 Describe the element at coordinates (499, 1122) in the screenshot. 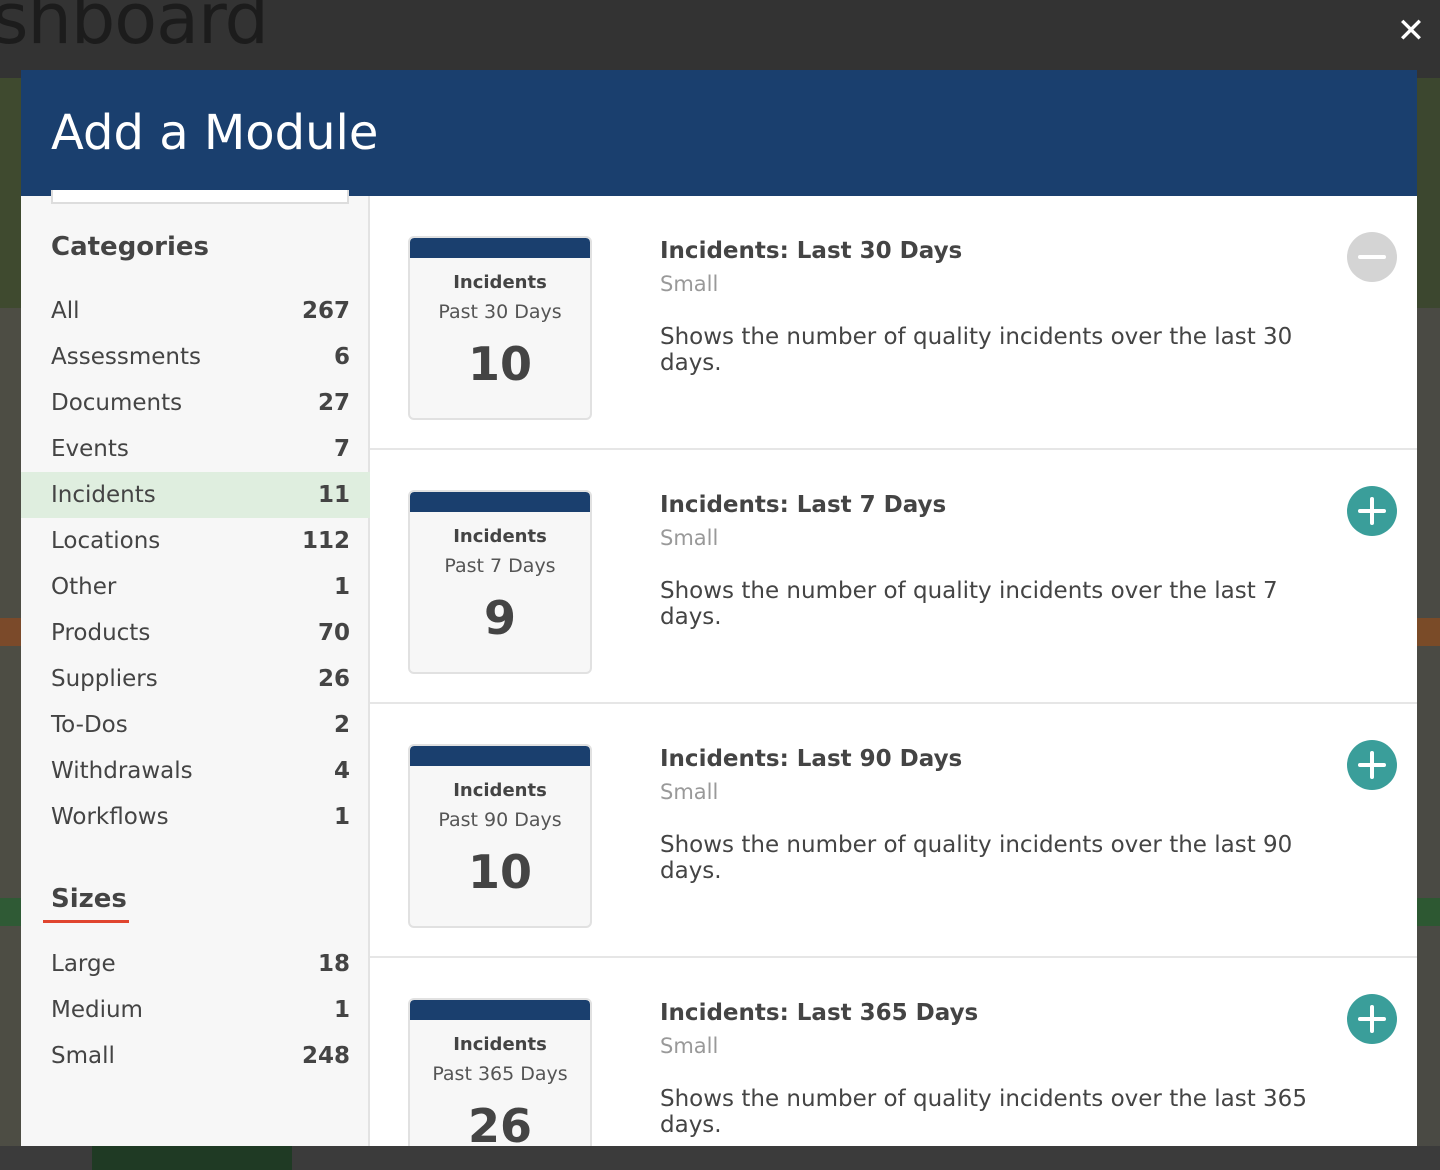

I see `preview-value: 26` at that location.